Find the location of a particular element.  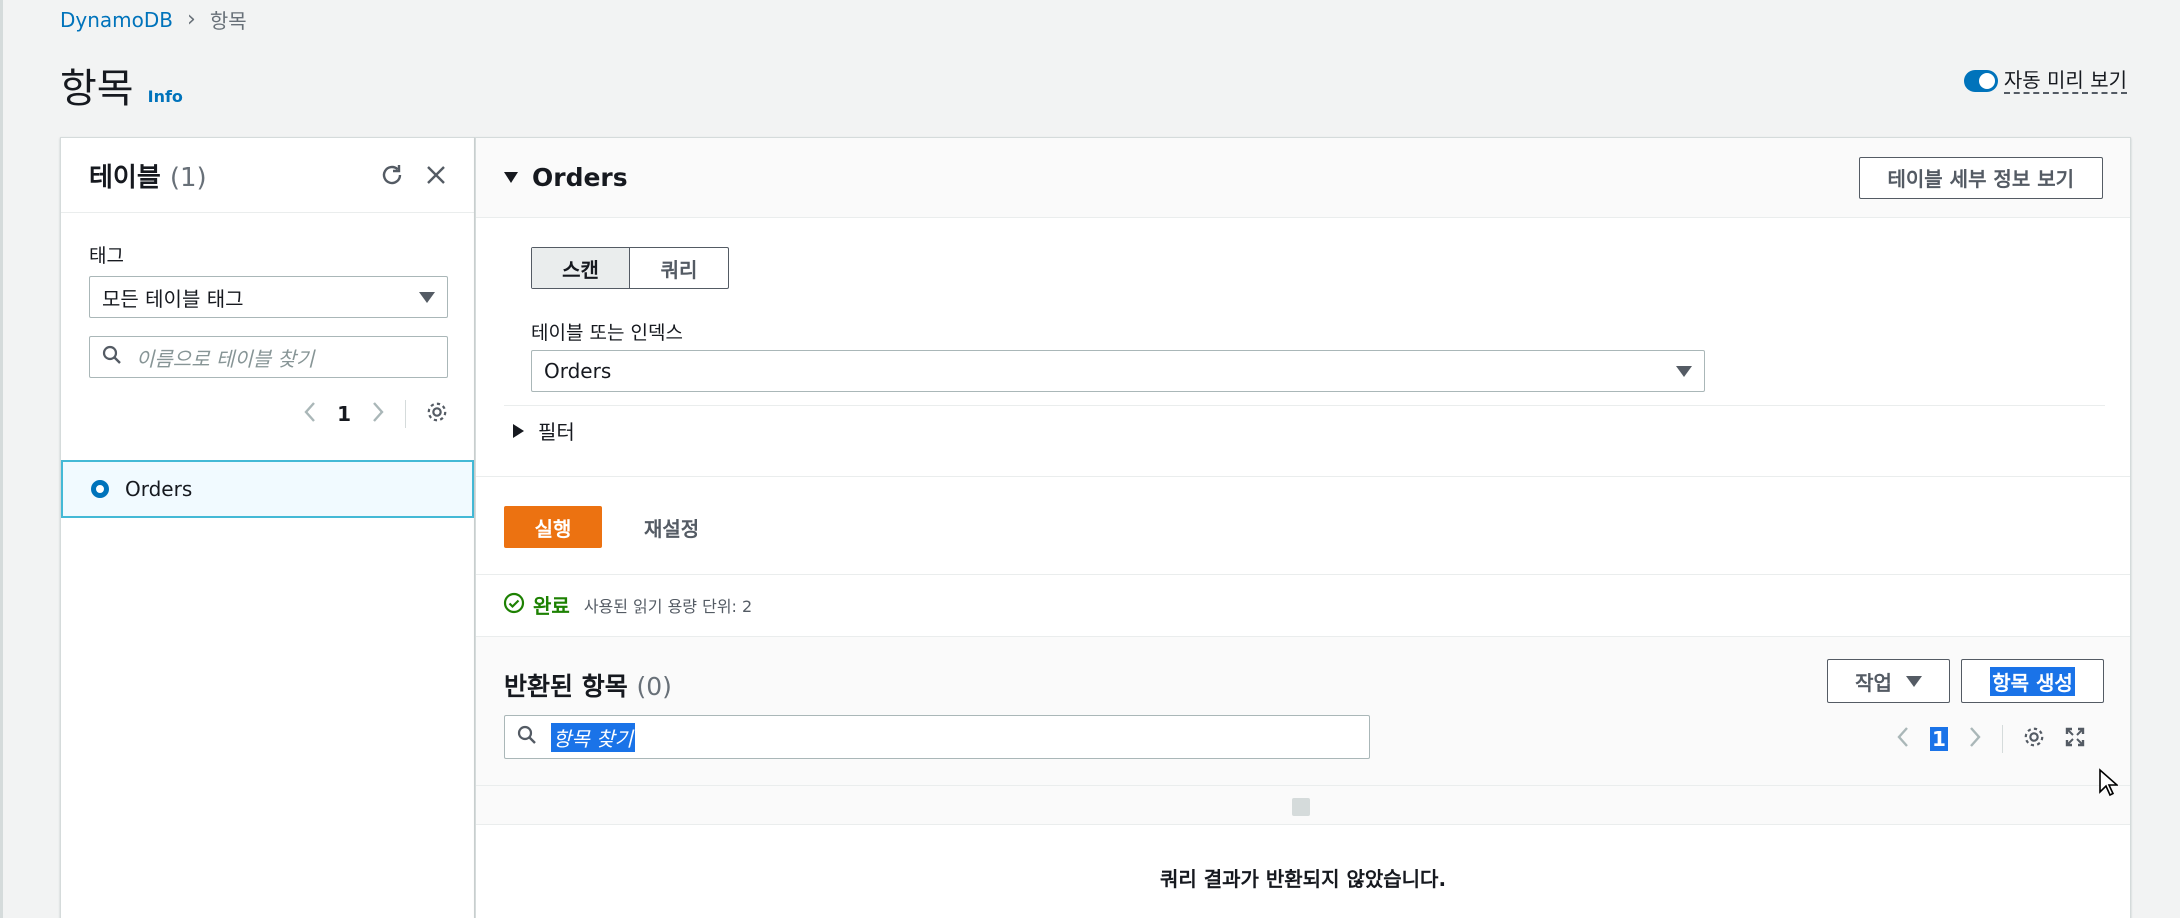

filter-expander: 필터 is located at coordinates (544, 430).